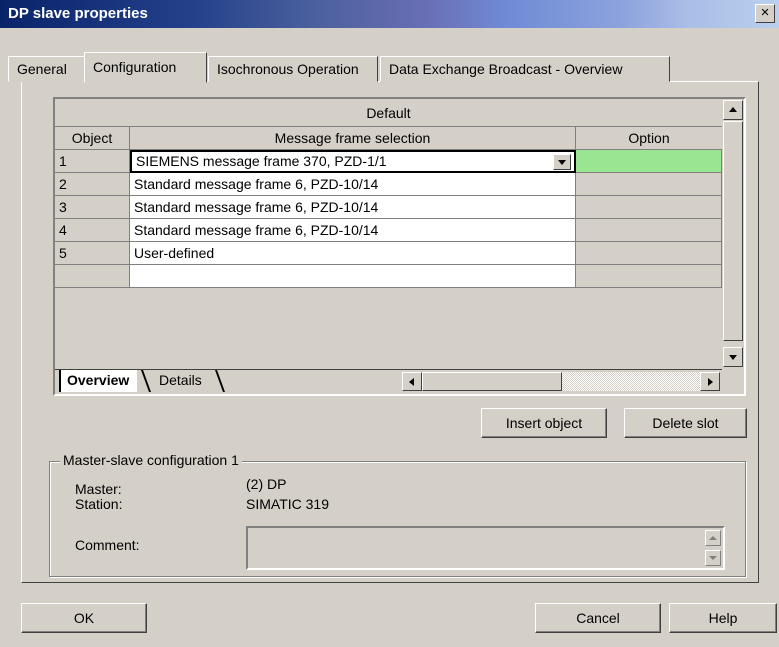 The width and height of the screenshot is (779, 647). What do you see at coordinates (98, 489) in the screenshot?
I see `master-label: Master:` at bounding box center [98, 489].